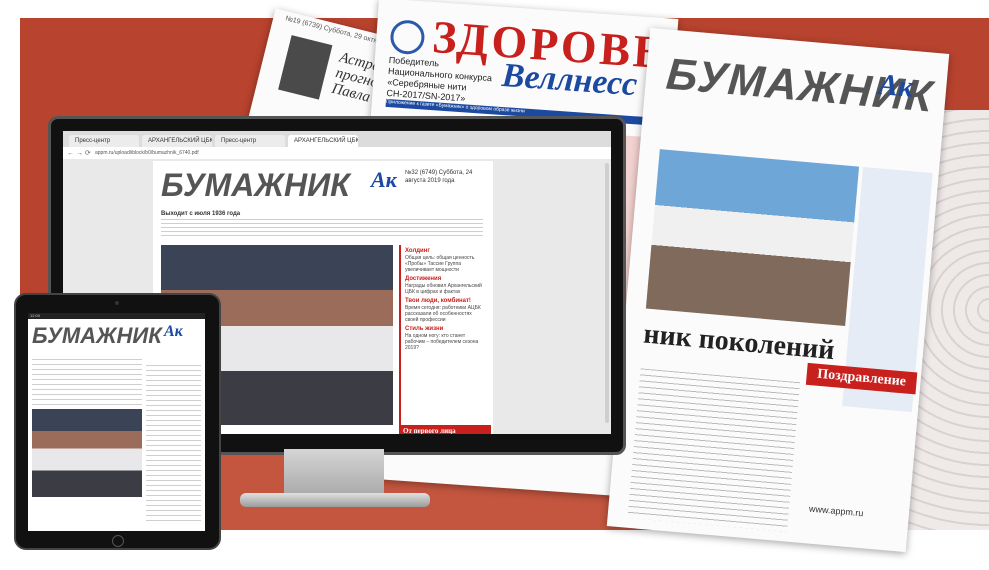  What do you see at coordinates (739, 342) in the screenshot?
I see `main-headline: ник поколений` at bounding box center [739, 342].